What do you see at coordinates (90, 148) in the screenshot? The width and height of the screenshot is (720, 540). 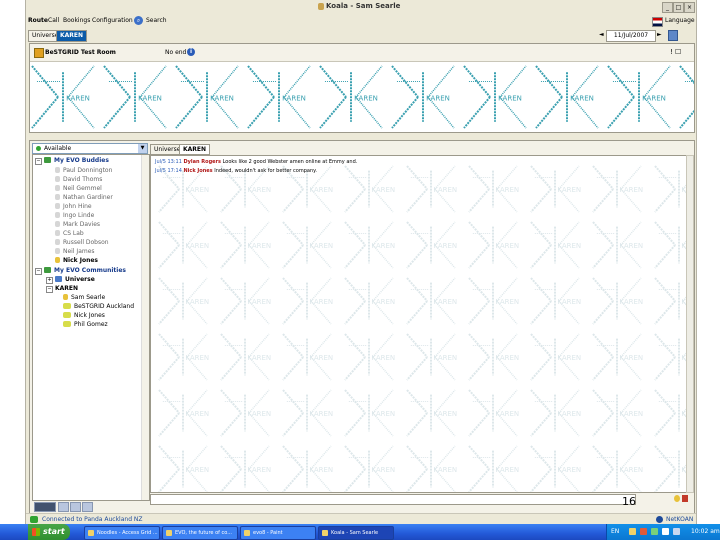 I see `presence-select: Available ▼` at bounding box center [90, 148].